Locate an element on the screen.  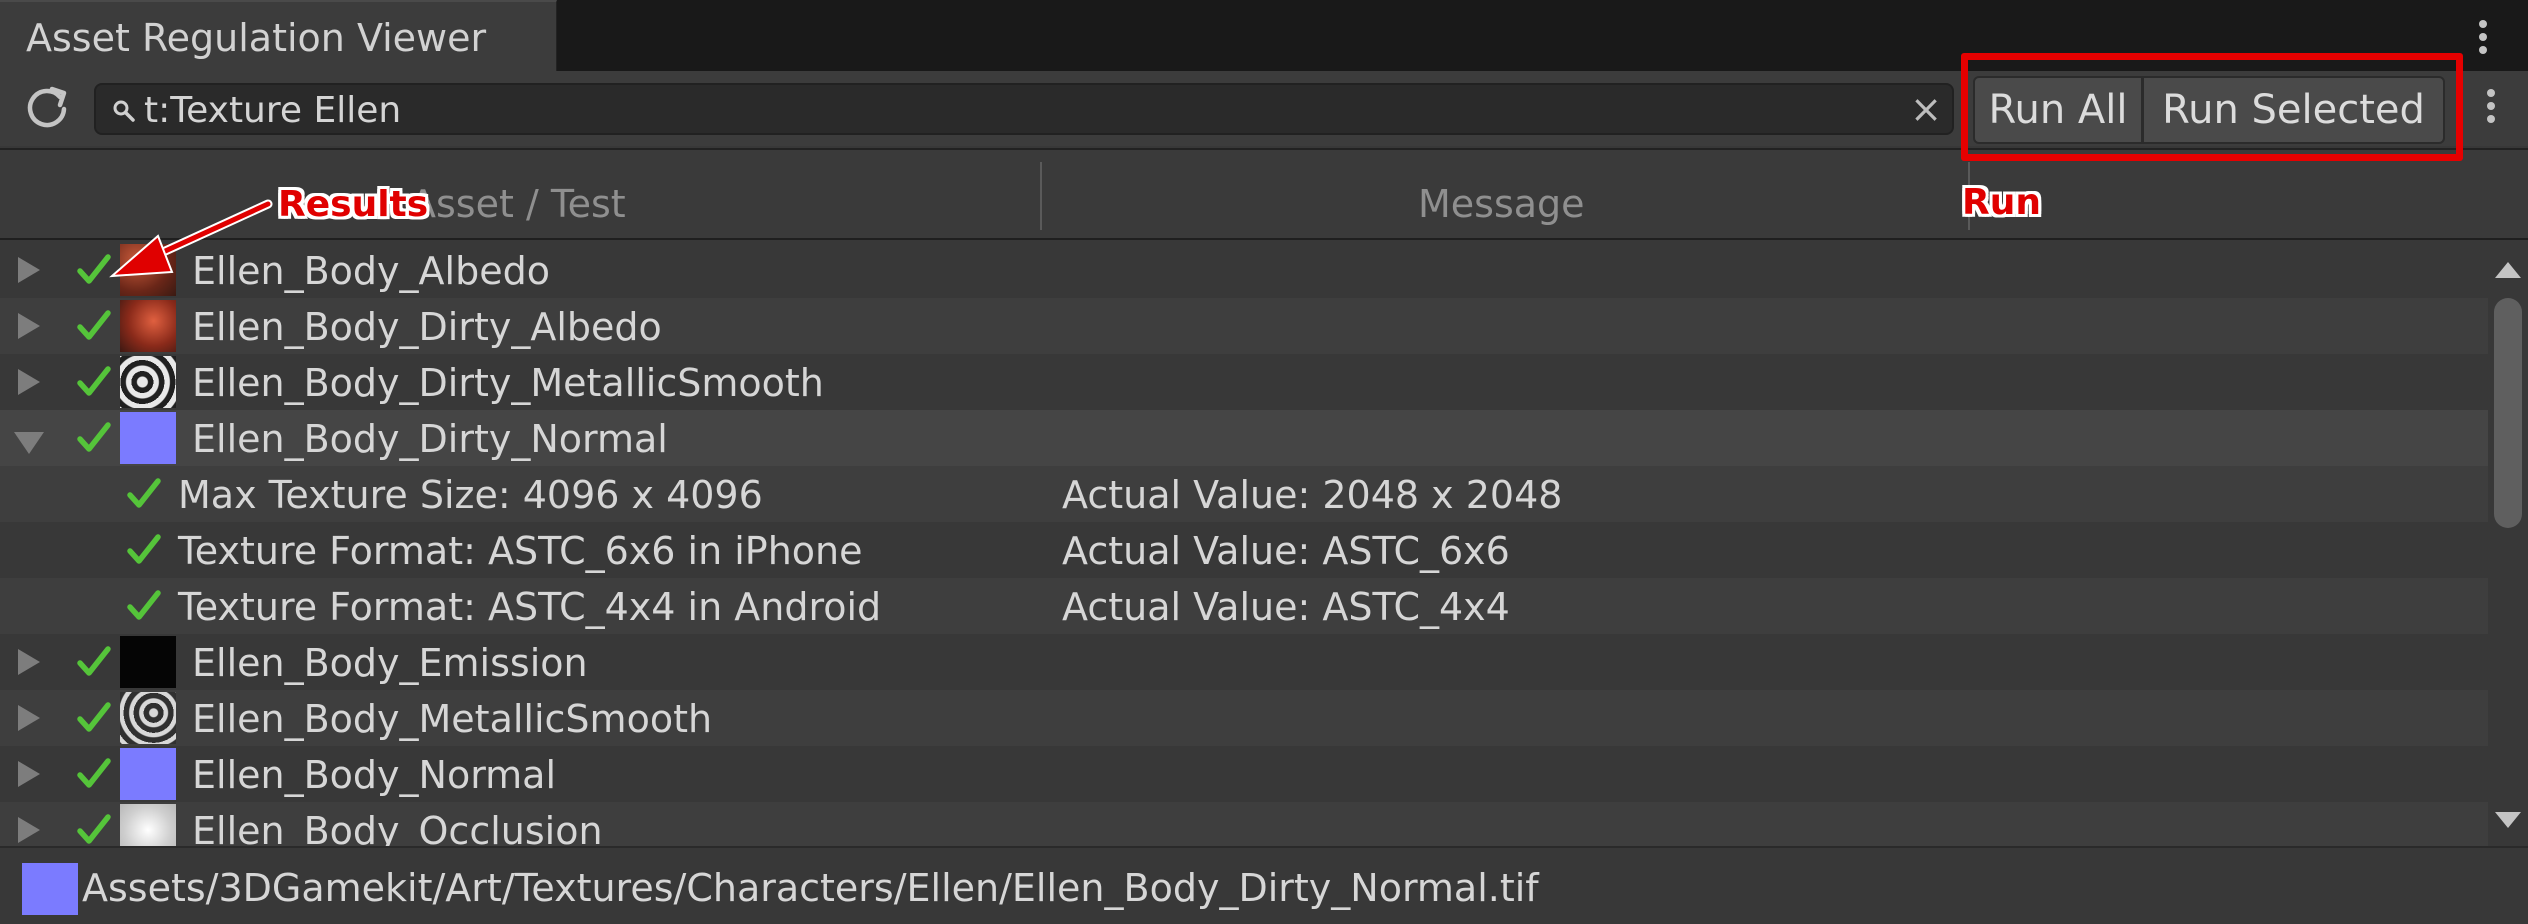
tab-asset-regulation-viewer: Asset Regulation Viewer is located at coordinates (278, 35).